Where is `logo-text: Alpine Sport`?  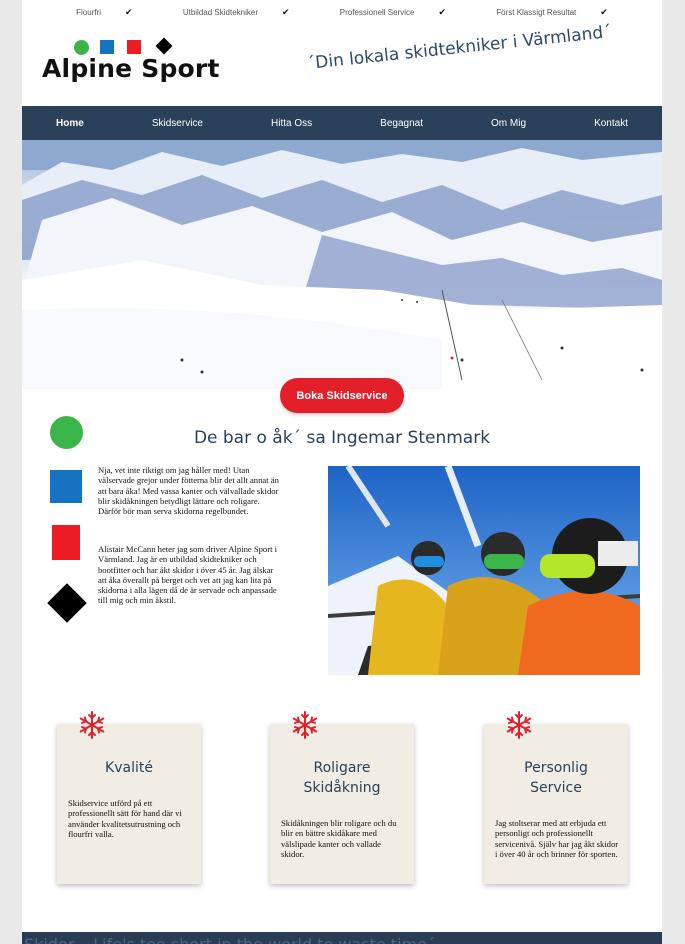 logo-text: Alpine Sport is located at coordinates (131, 68).